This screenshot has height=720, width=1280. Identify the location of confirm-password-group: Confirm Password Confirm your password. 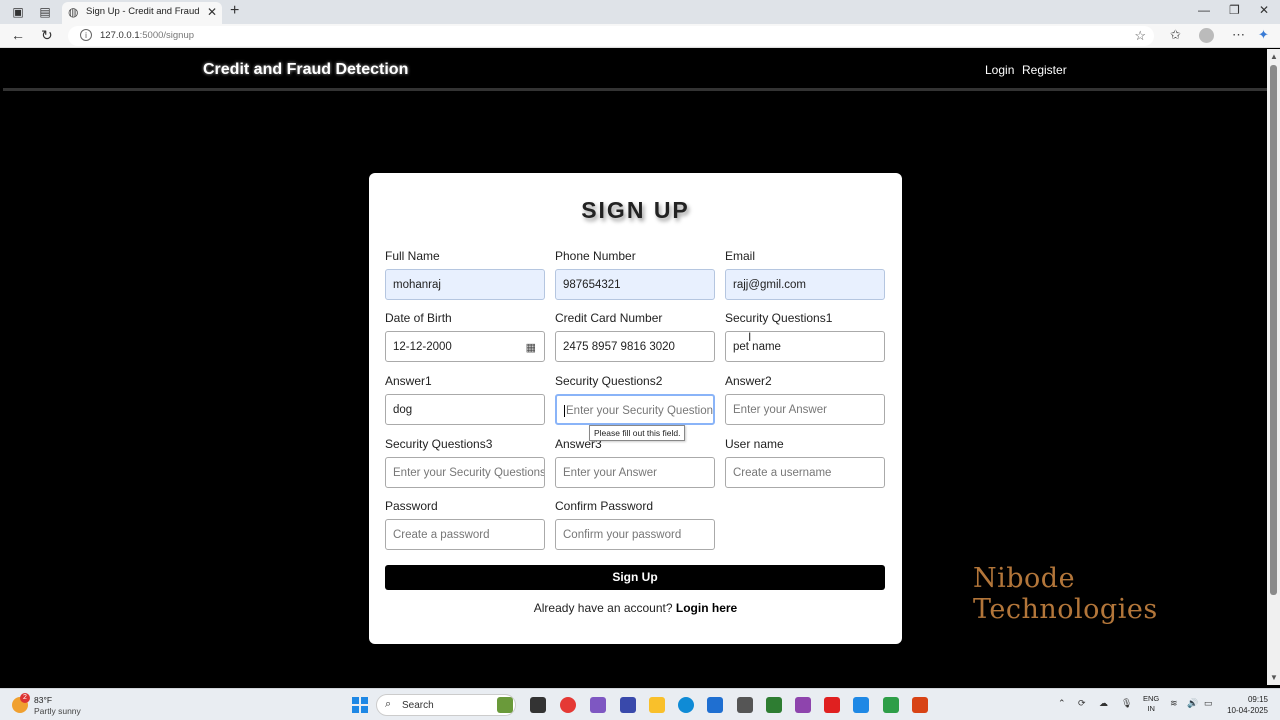
(635, 524).